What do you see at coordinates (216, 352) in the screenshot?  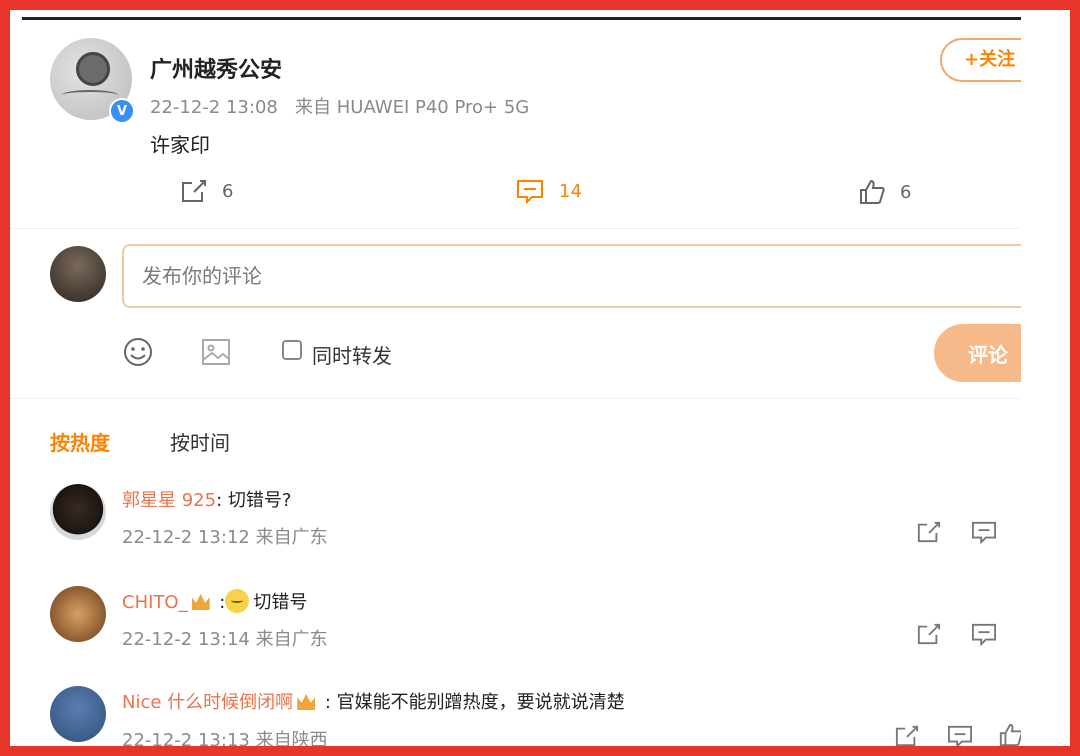 I see `image-icon` at bounding box center [216, 352].